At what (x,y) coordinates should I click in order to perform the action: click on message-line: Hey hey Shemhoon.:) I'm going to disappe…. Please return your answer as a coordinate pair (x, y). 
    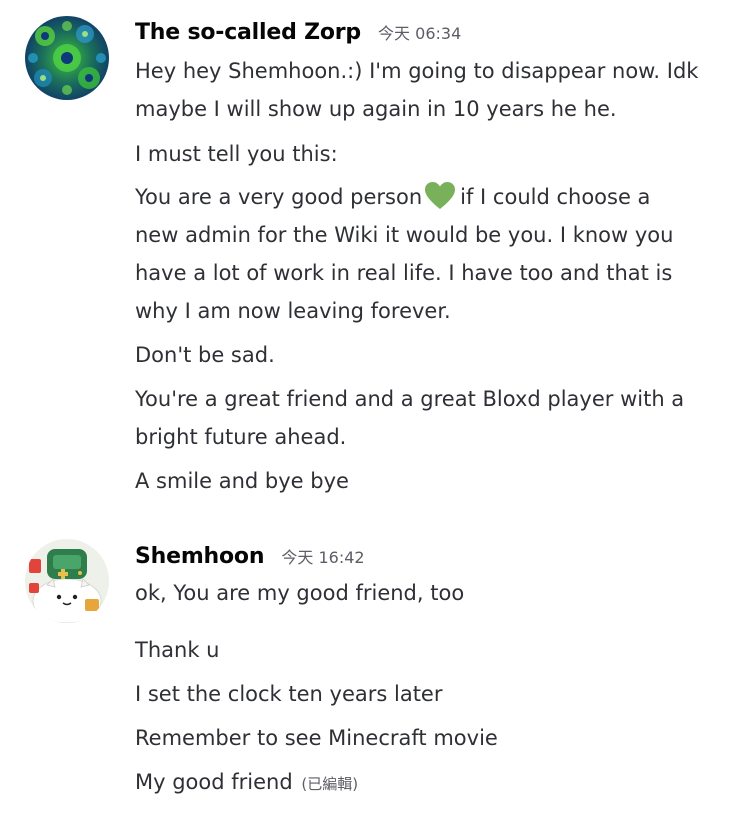
    Looking at the image, I should click on (417, 71).